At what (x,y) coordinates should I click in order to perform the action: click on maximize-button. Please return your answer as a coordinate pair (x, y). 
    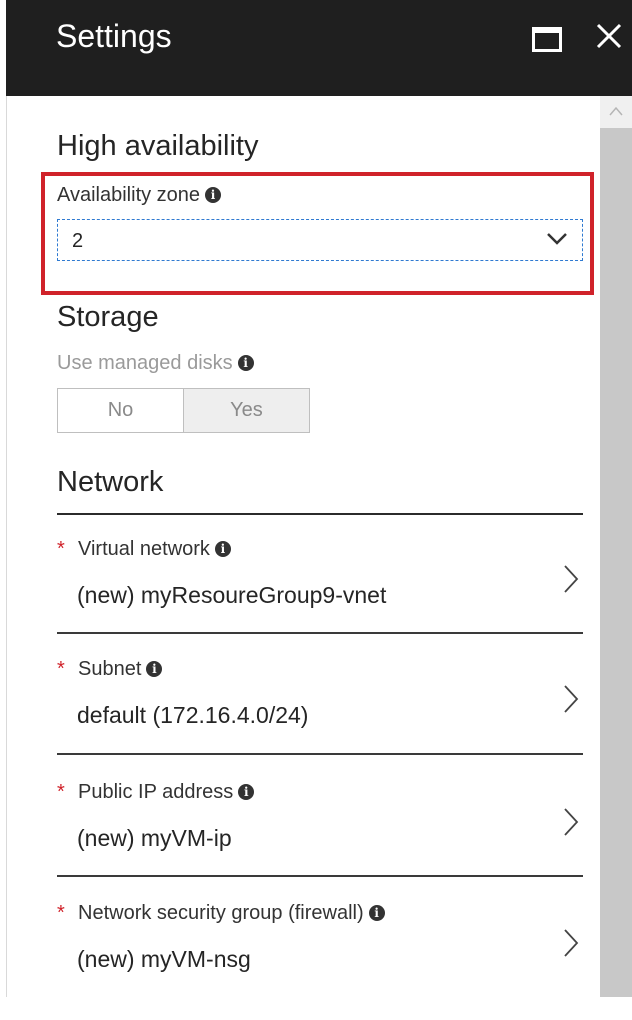
    Looking at the image, I should click on (547, 39).